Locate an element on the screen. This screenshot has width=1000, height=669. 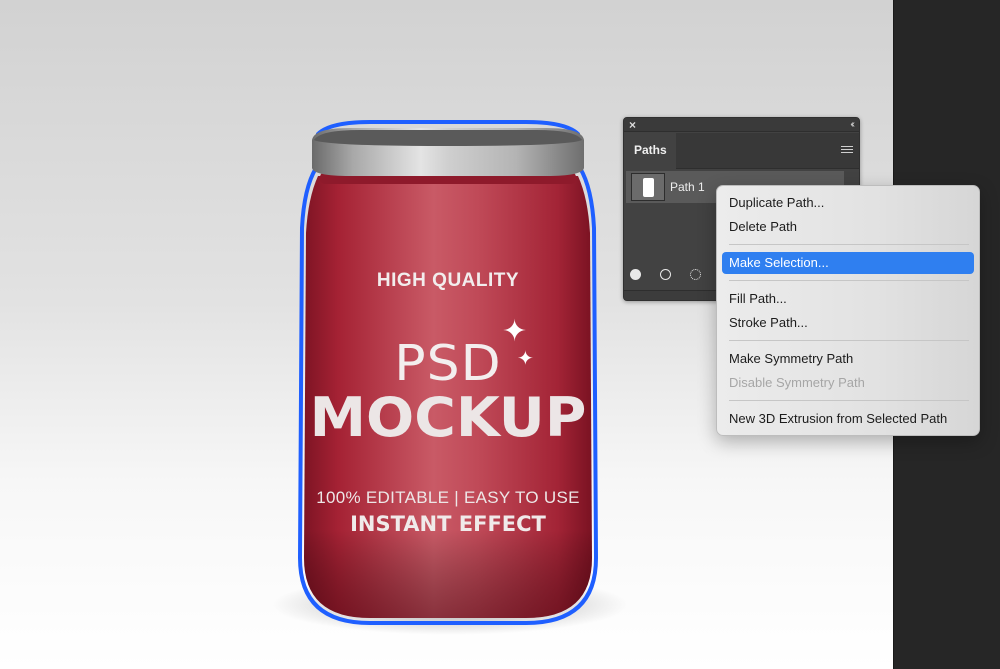
load-selection-icon is located at coordinates (695, 274).